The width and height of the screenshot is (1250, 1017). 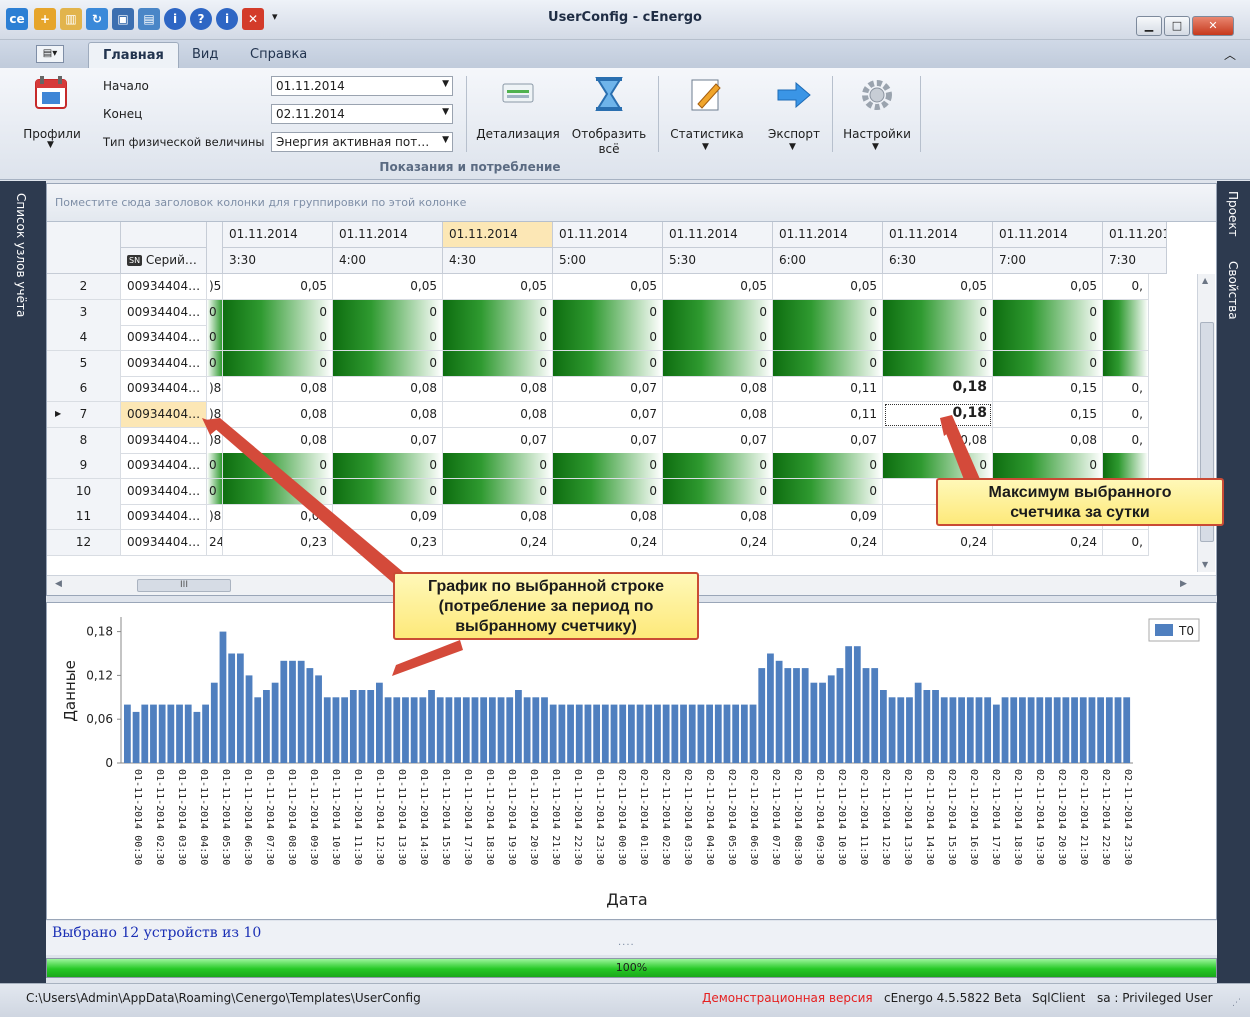 What do you see at coordinates (84, 543) in the screenshot?
I see `row-number: 12` at bounding box center [84, 543].